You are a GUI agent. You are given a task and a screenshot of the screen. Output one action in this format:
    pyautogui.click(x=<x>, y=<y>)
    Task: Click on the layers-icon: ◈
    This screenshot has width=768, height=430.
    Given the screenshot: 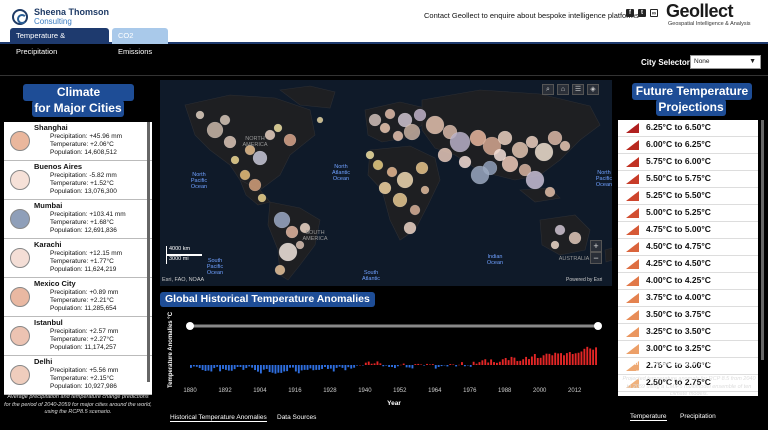 What is the action you would take?
    pyautogui.click(x=593, y=89)
    